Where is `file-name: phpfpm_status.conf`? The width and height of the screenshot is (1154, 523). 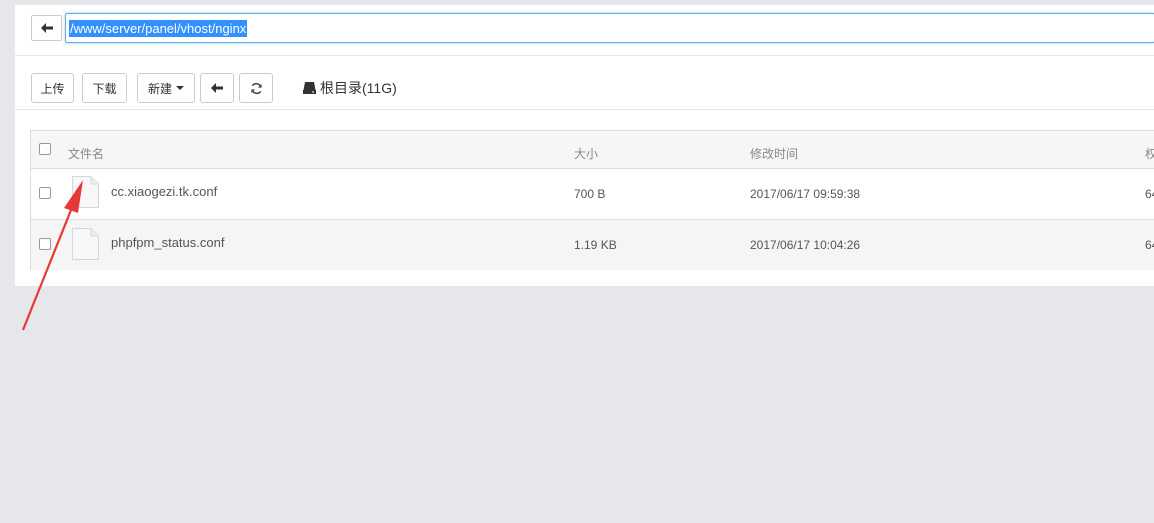
file-name: phpfpm_status.conf is located at coordinates (167, 242).